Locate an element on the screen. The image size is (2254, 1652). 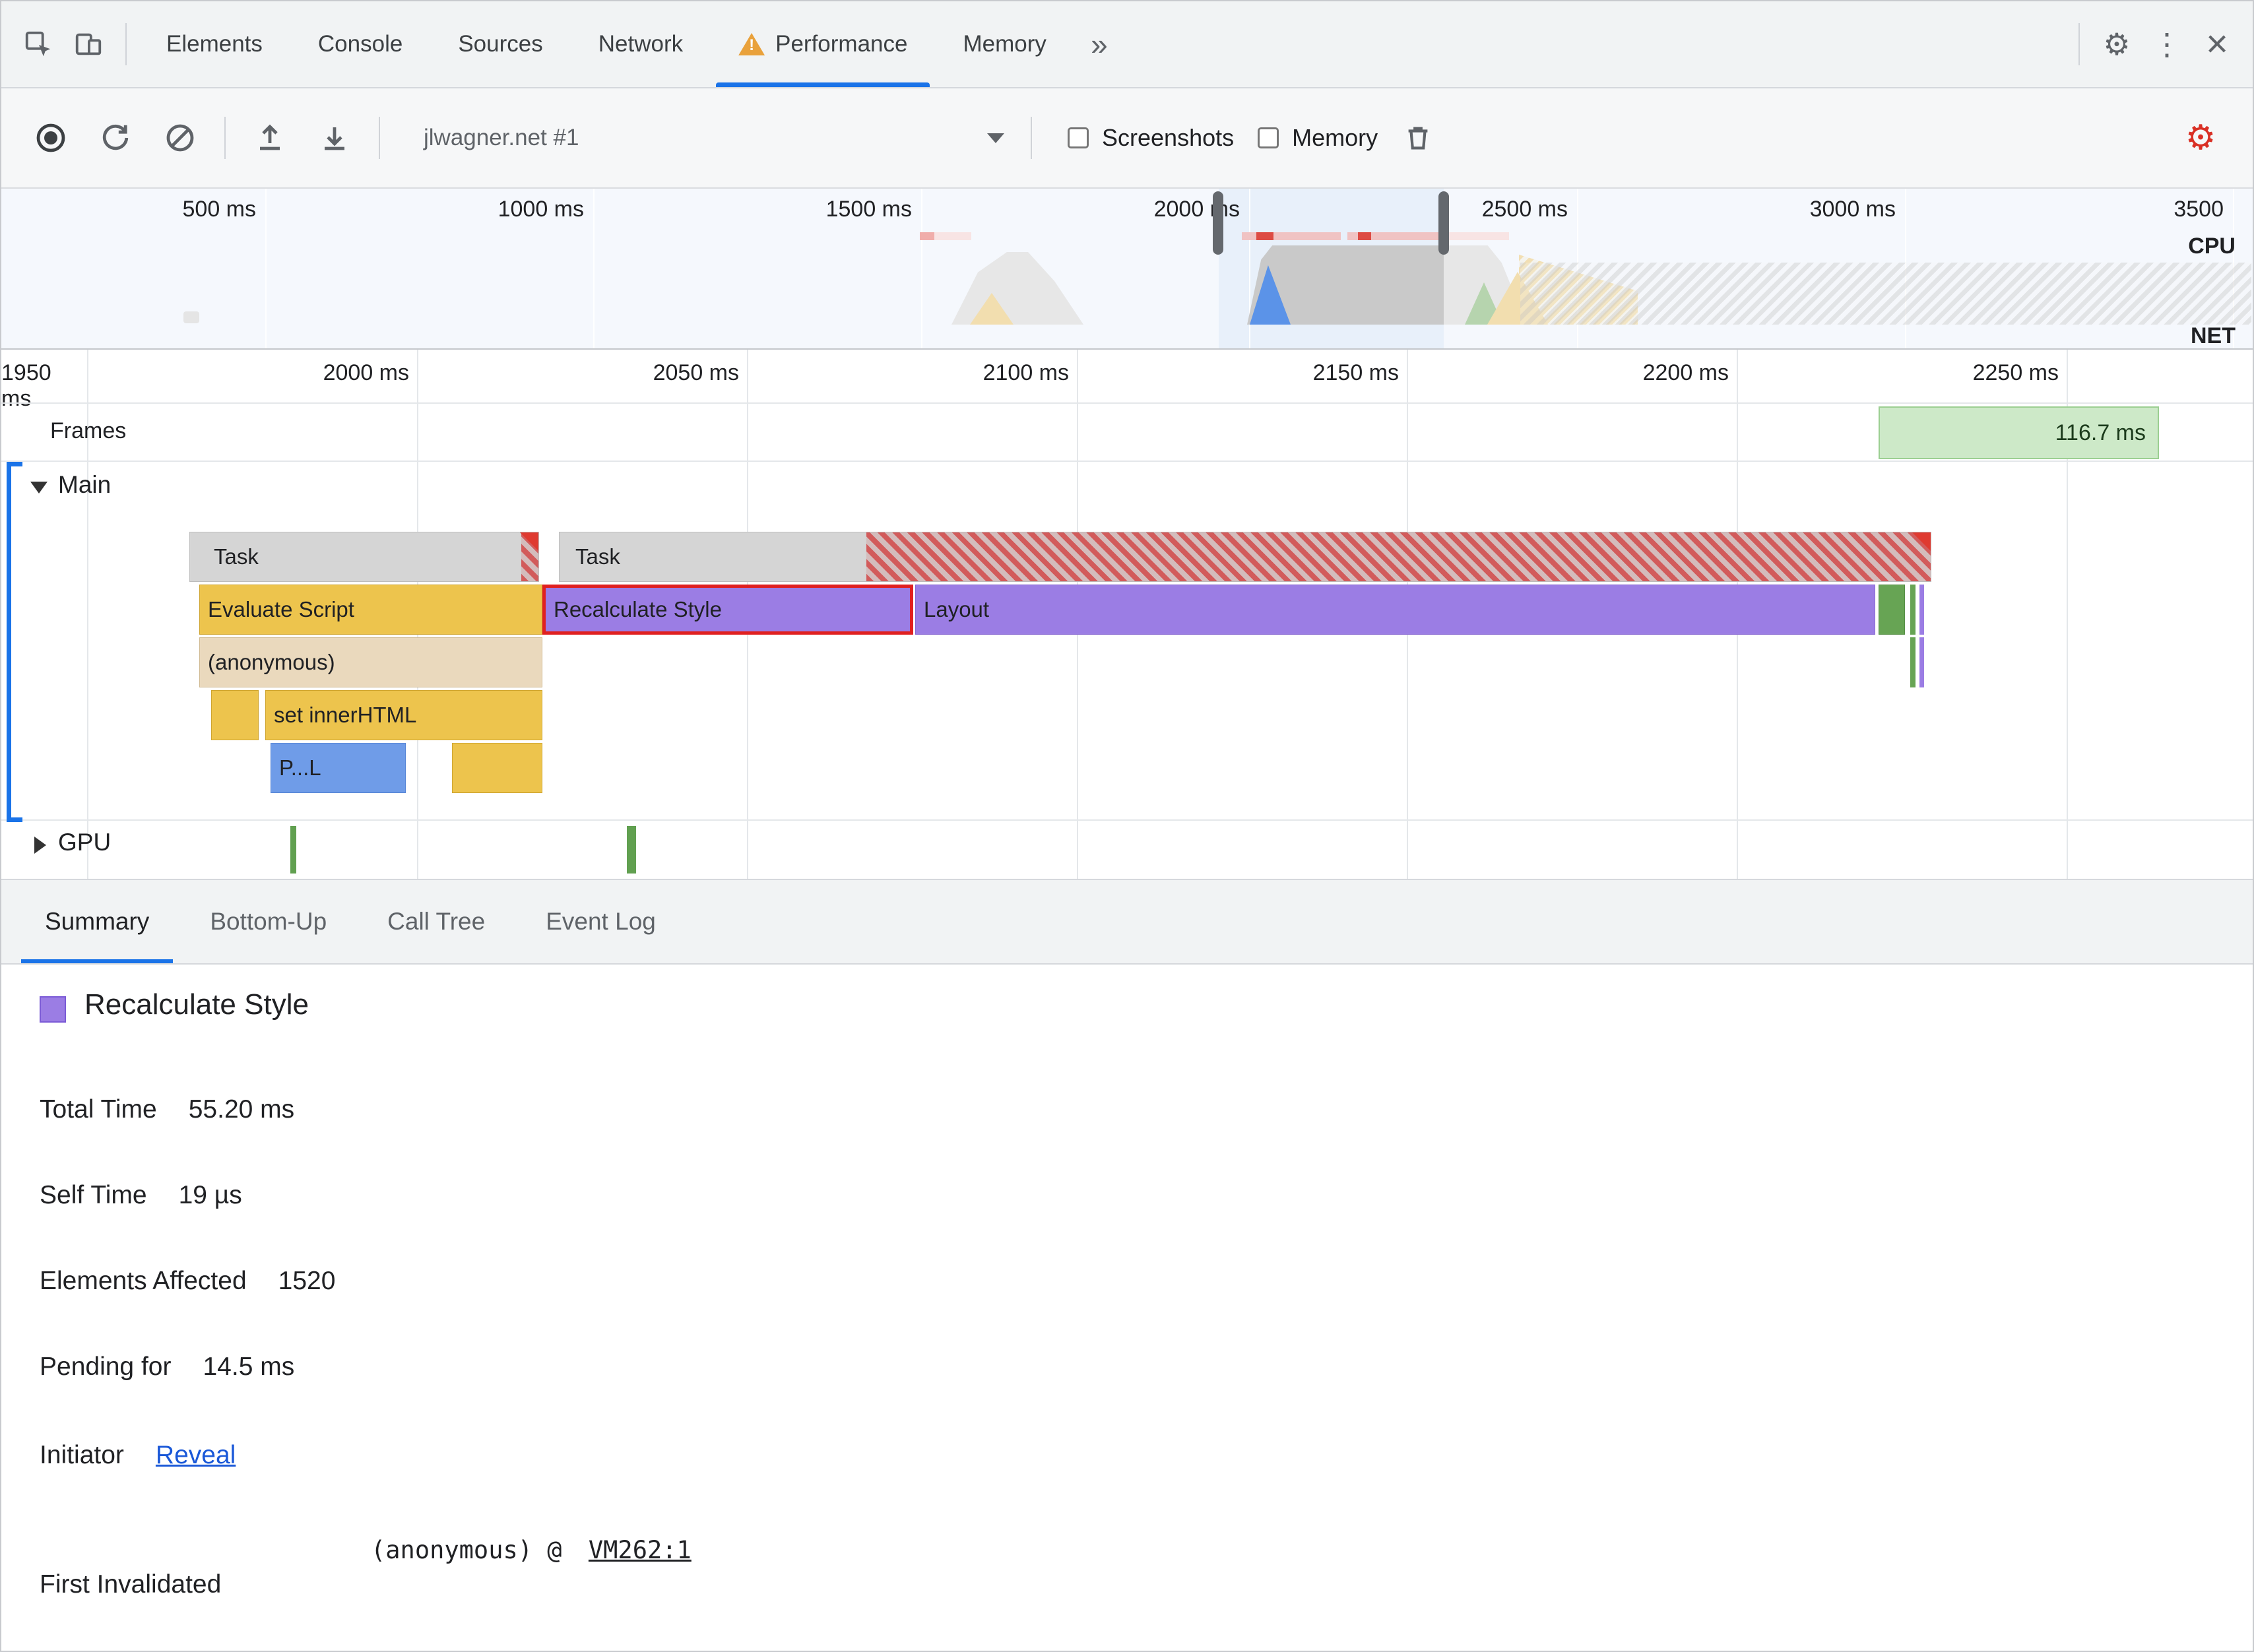
event-bar-paint is located at coordinates (1892, 610).